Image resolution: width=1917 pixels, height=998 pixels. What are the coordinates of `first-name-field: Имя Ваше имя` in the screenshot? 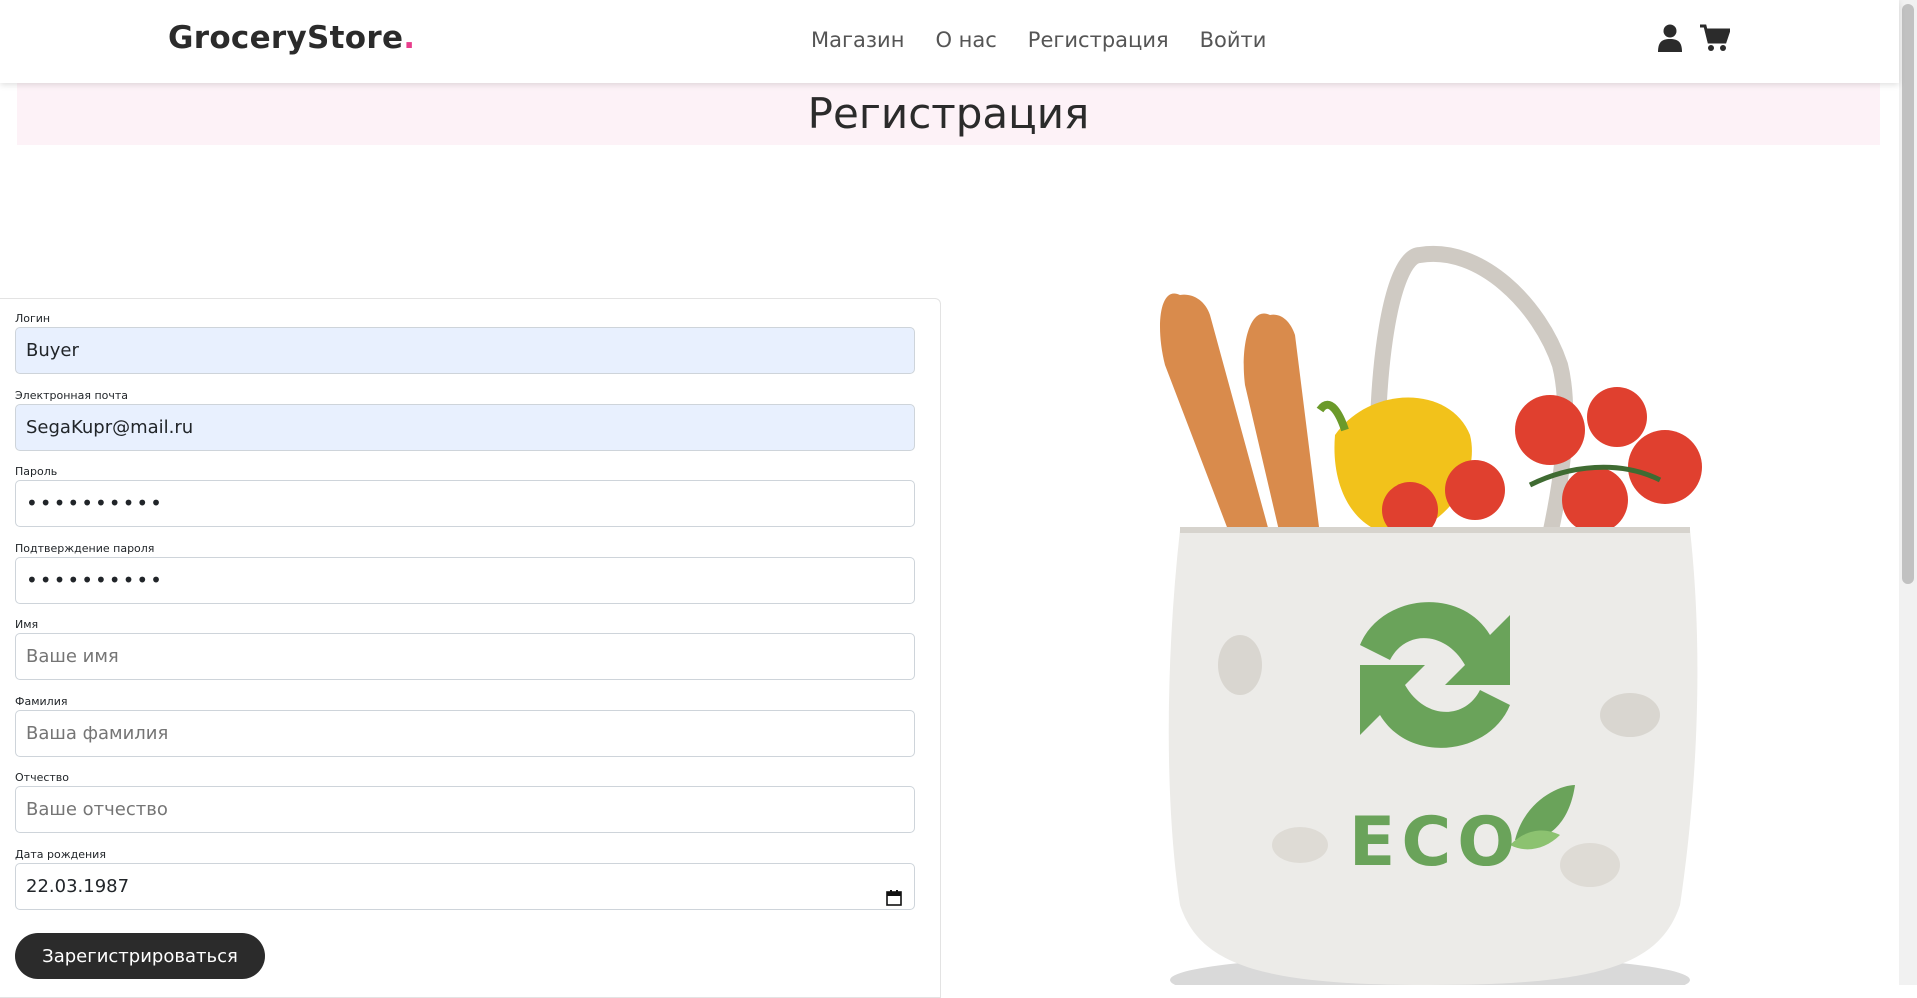 It's located at (465, 649).